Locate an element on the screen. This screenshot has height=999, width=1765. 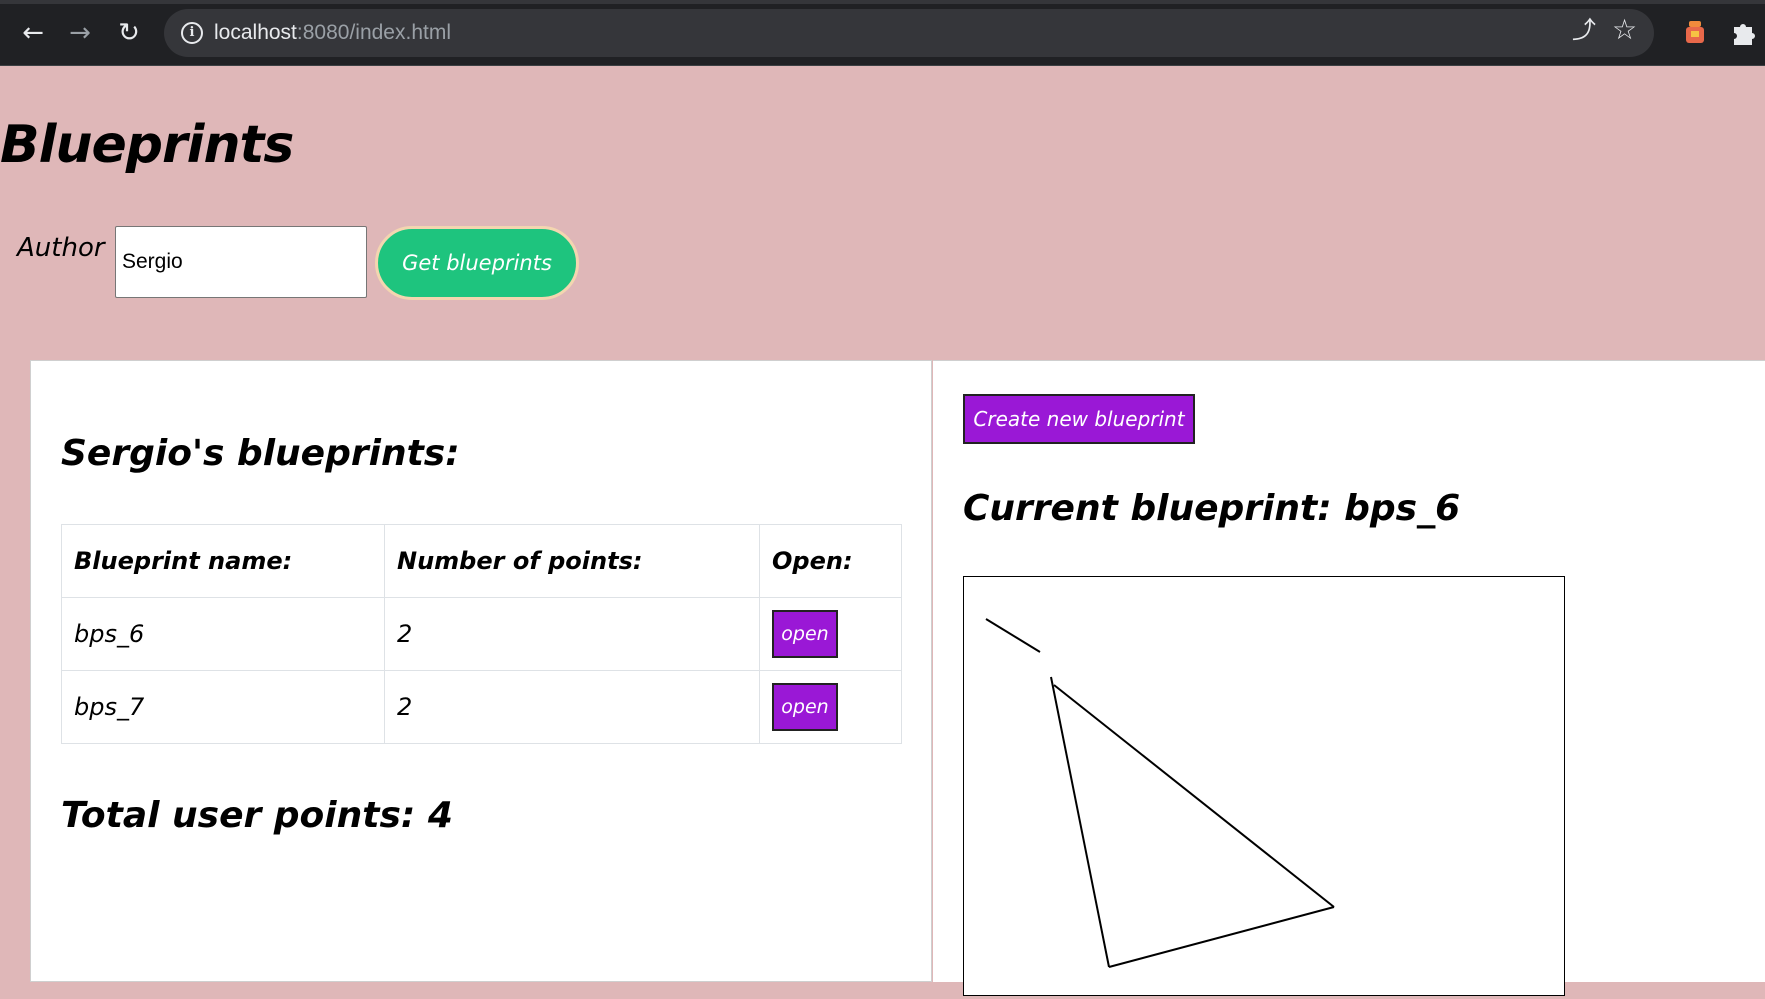
reload-icon: ↻ is located at coordinates (129, 33).